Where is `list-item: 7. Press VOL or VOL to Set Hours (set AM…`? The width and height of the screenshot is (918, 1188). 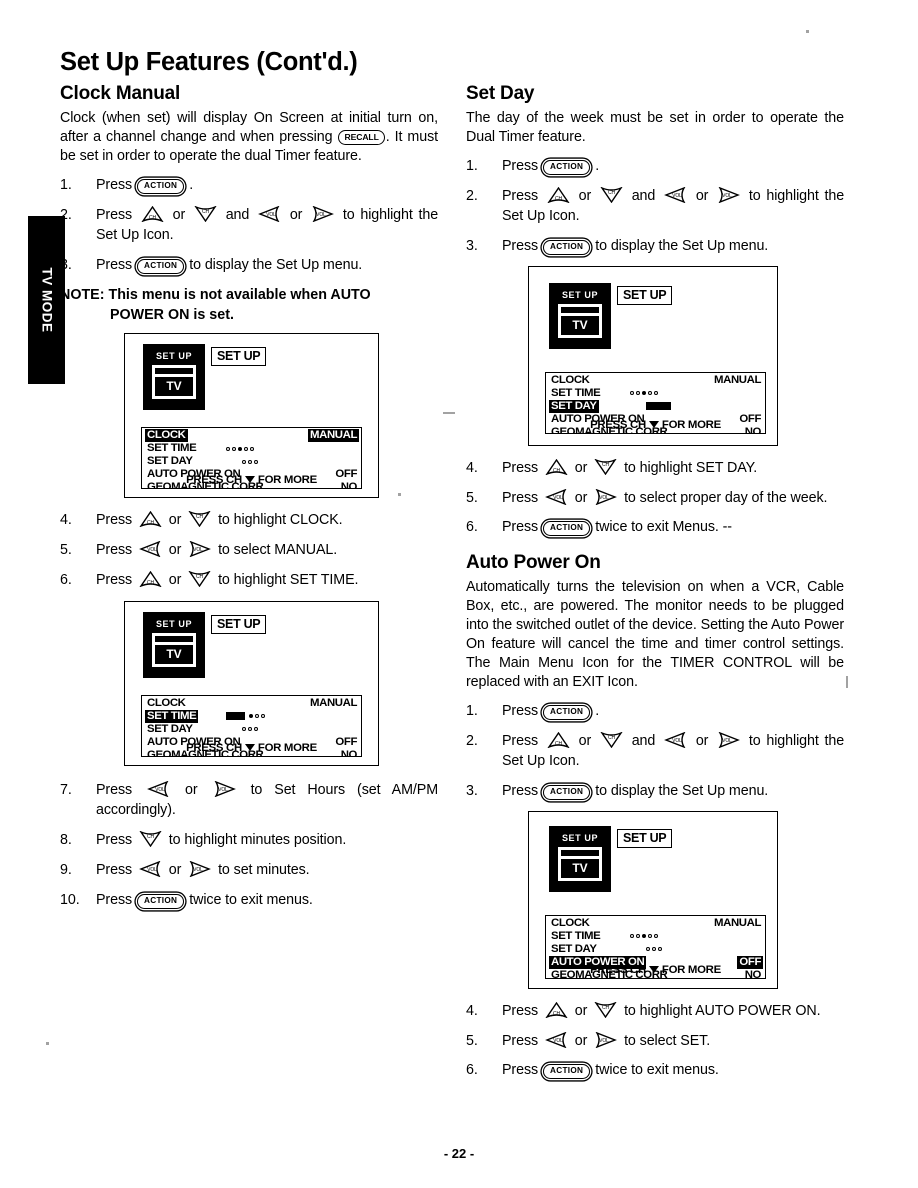
list-item: 7. Press VOL or VOL to Set Hours (set AM… is located at coordinates (249, 800).